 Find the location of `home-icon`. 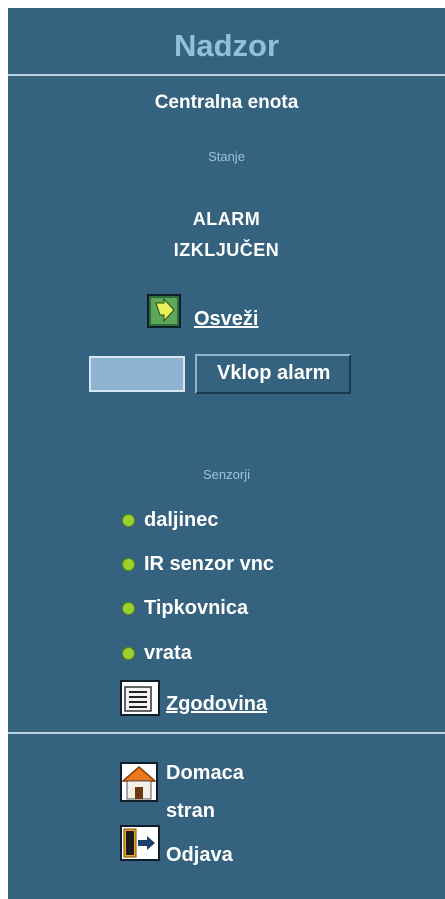

home-icon is located at coordinates (139, 784).